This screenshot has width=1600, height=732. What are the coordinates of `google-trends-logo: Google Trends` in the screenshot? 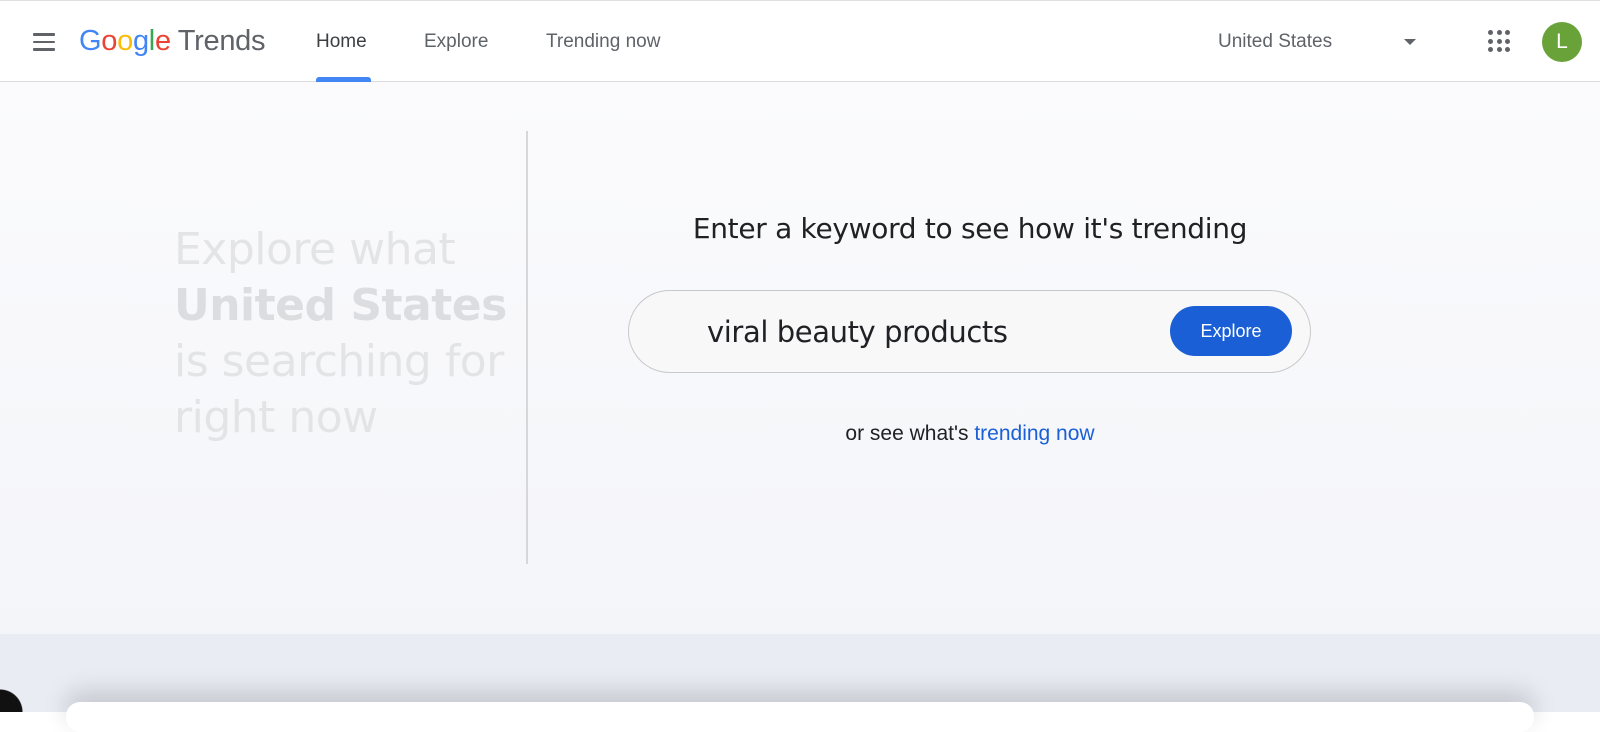 It's located at (172, 42).